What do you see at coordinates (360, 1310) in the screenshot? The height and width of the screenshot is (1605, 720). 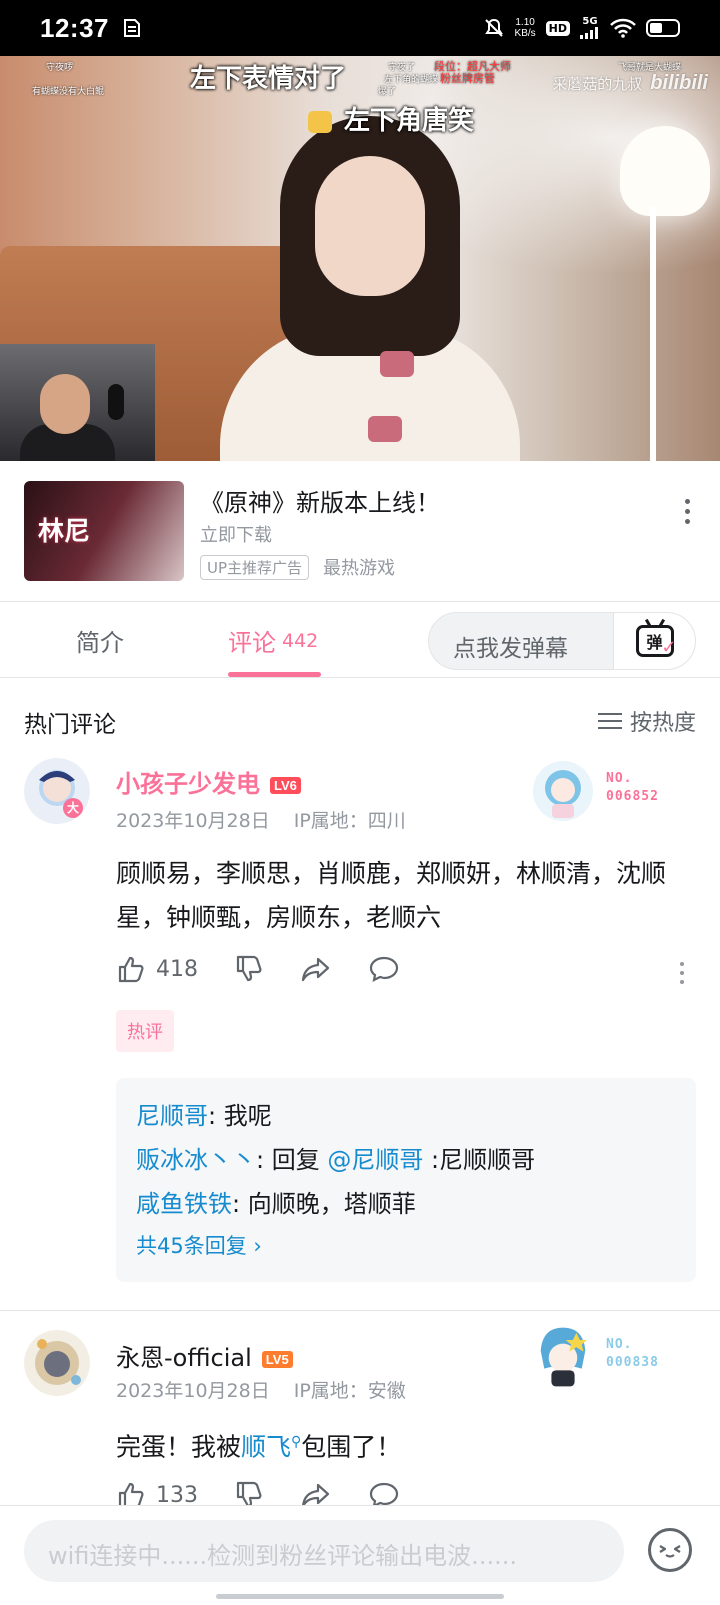 I see `comment-divider` at bounding box center [360, 1310].